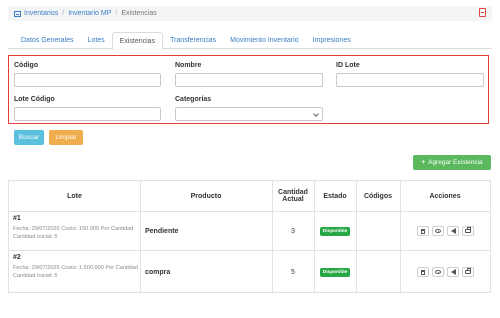  What do you see at coordinates (455, 162) in the screenshot?
I see `agregar-existencia-label: Agregar Existencia` at bounding box center [455, 162].